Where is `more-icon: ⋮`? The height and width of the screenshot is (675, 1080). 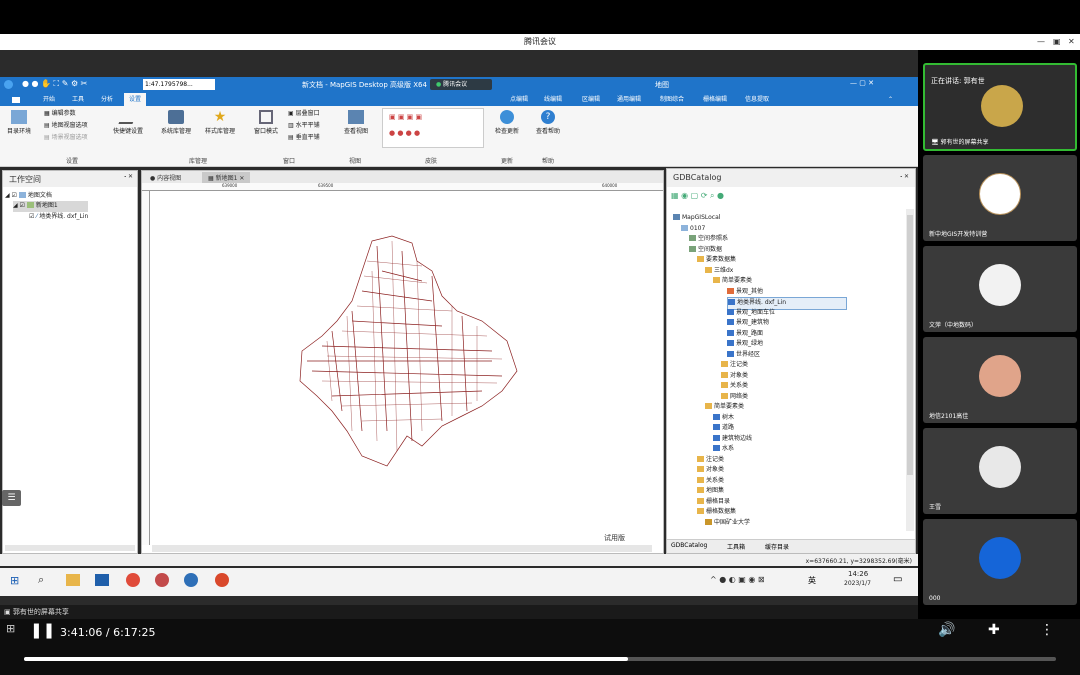 more-icon: ⋮ is located at coordinates (1047, 630).